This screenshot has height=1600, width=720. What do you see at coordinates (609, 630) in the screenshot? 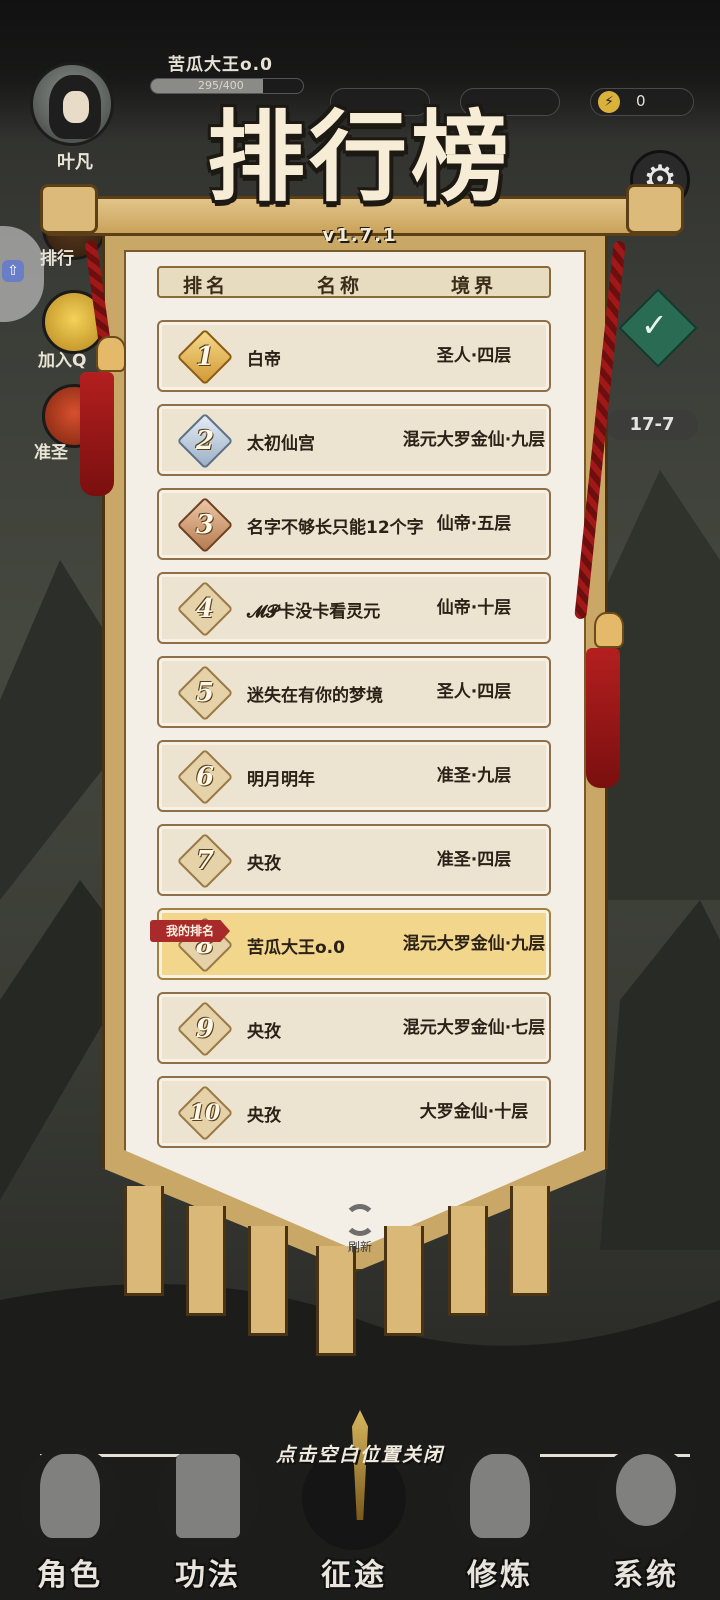
I see `right-bell-icon` at bounding box center [609, 630].